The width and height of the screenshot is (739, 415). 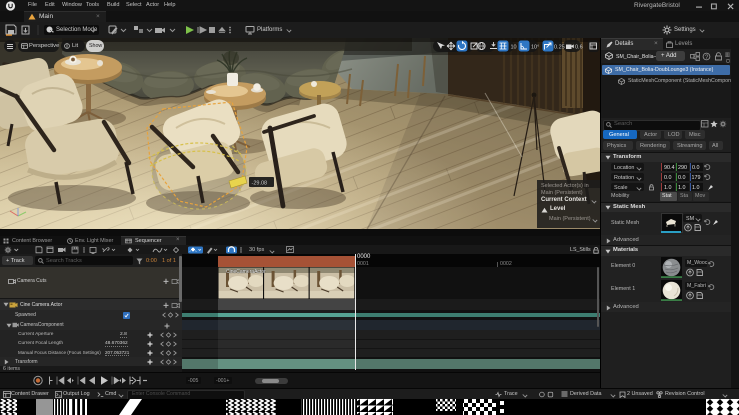 I want to click on svg-text: 0.25, so click(x=559, y=47).